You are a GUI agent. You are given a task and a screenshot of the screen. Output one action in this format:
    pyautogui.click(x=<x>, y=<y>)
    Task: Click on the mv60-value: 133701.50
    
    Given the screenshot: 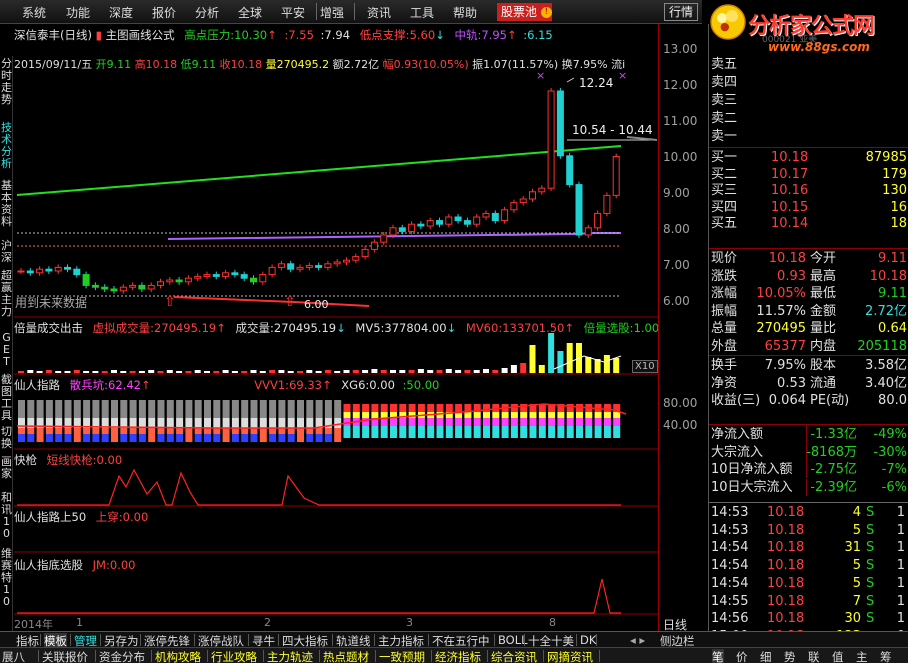 What is the action you would take?
    pyautogui.click(x=533, y=328)
    